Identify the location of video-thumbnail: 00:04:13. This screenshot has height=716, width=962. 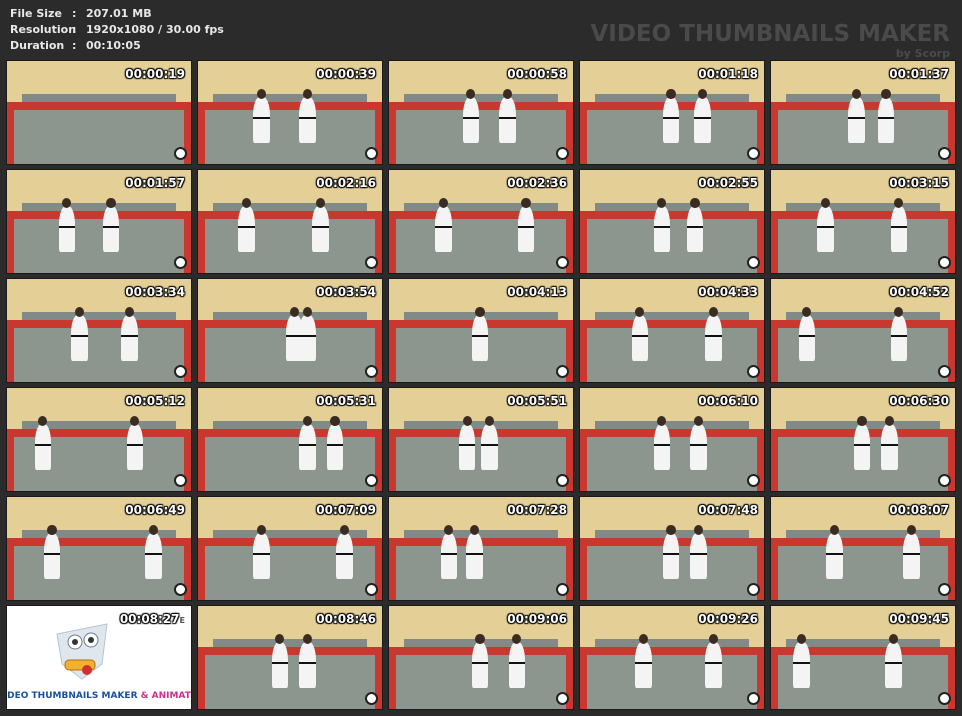
(481, 330).